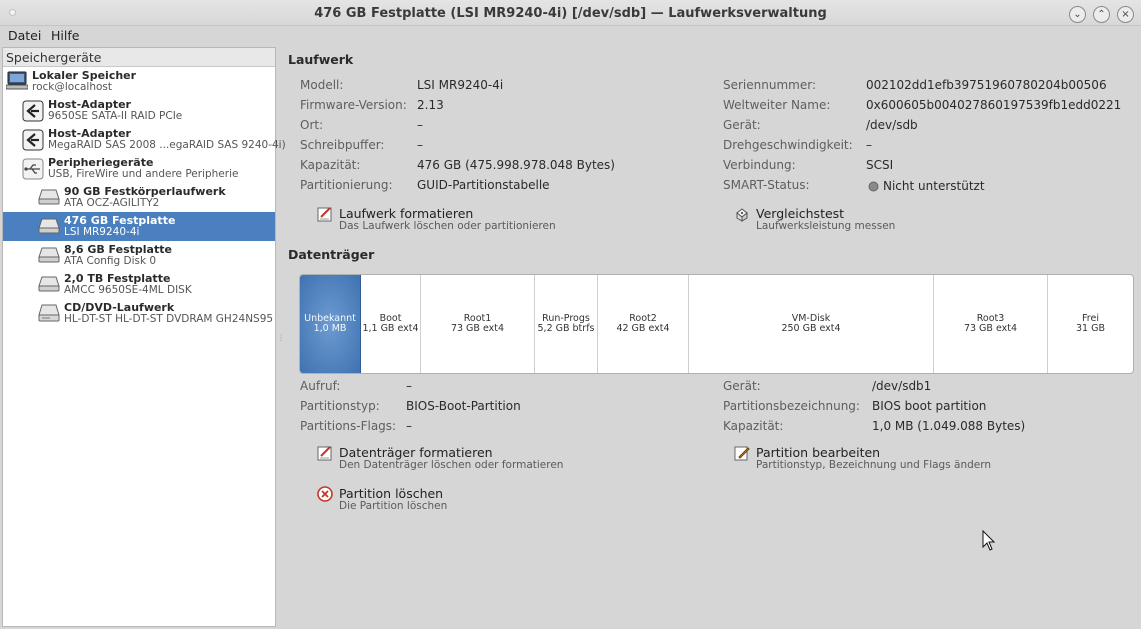 The height and width of the screenshot is (629, 1141). I want to click on volumes-section-title: Datenträger, so click(331, 254).